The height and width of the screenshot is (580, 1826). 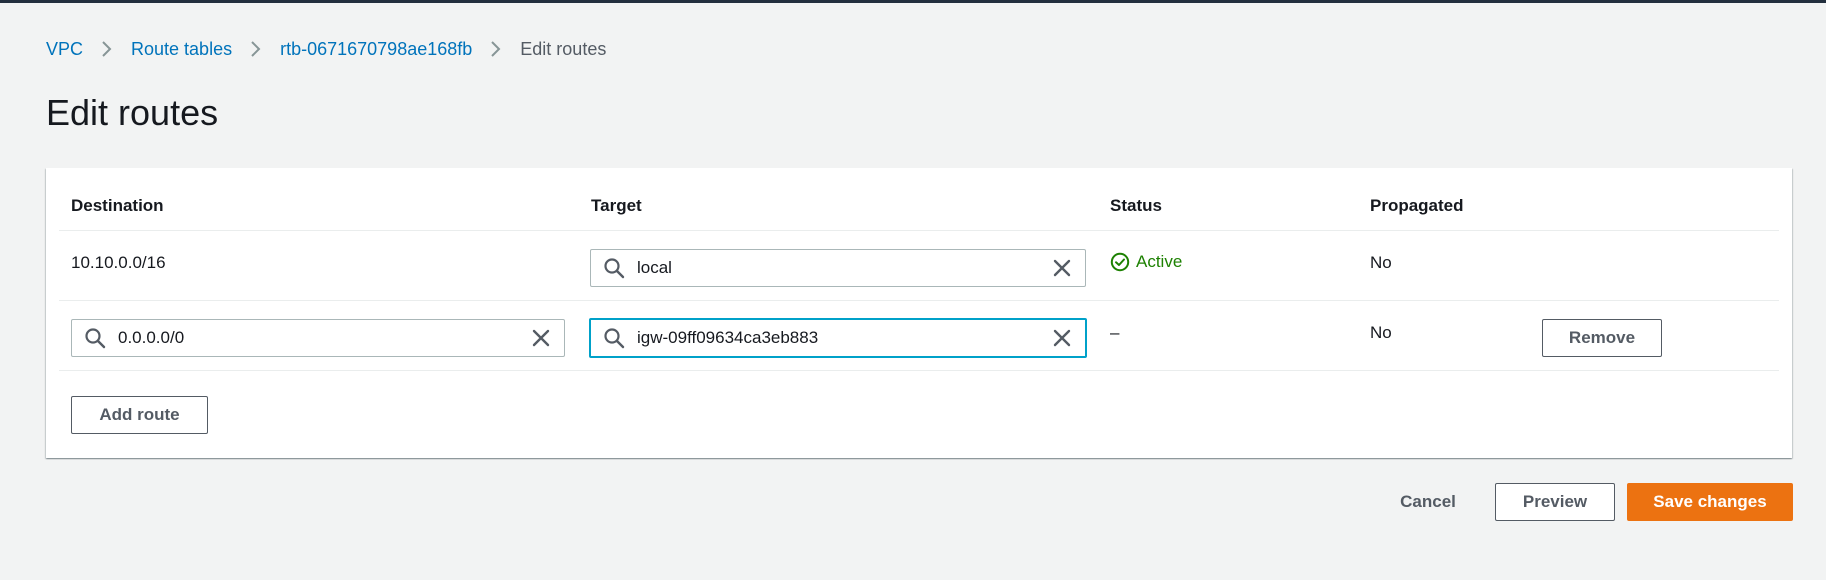 What do you see at coordinates (1417, 205) in the screenshot?
I see `column-header-propagated: Propagated` at bounding box center [1417, 205].